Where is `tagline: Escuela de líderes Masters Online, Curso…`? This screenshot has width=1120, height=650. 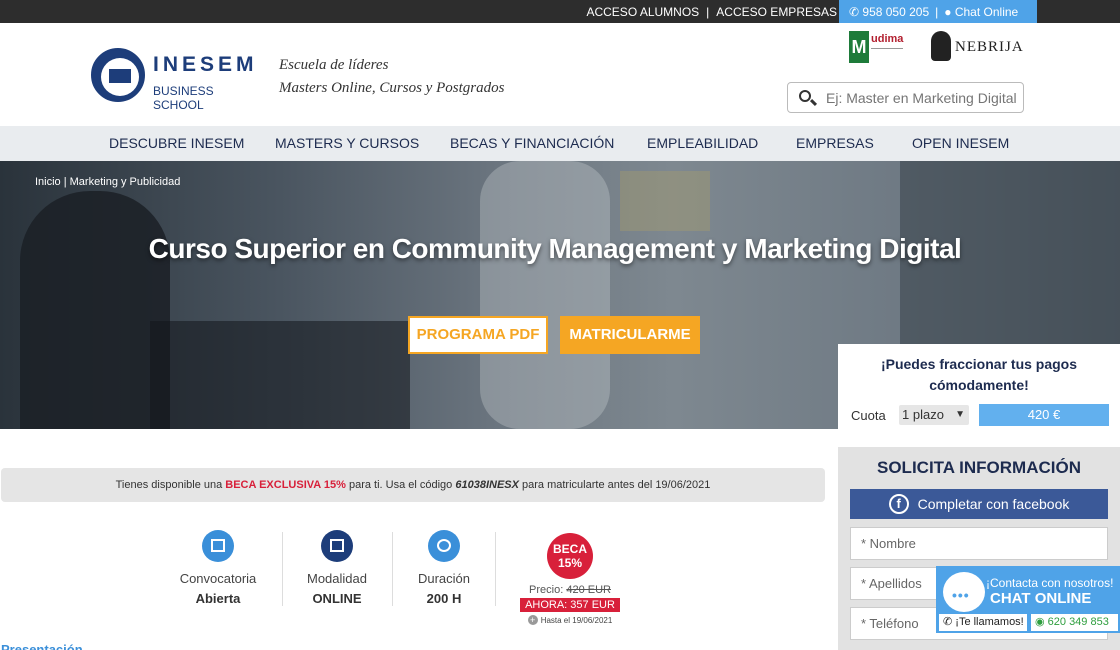 tagline: Escuela de líderes Masters Online, Curso… is located at coordinates (391, 77).